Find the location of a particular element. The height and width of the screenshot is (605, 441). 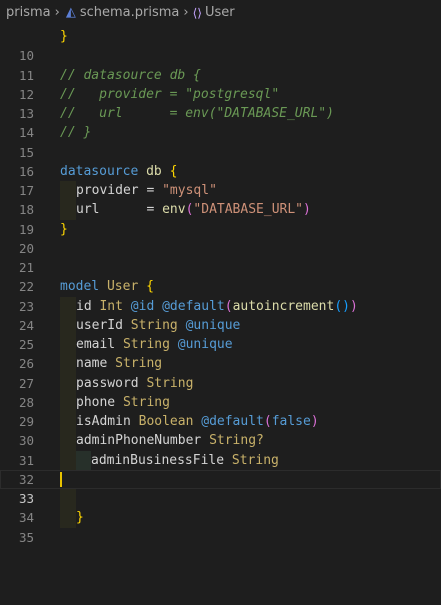

code-line: 15 // } is located at coordinates (220, 141).